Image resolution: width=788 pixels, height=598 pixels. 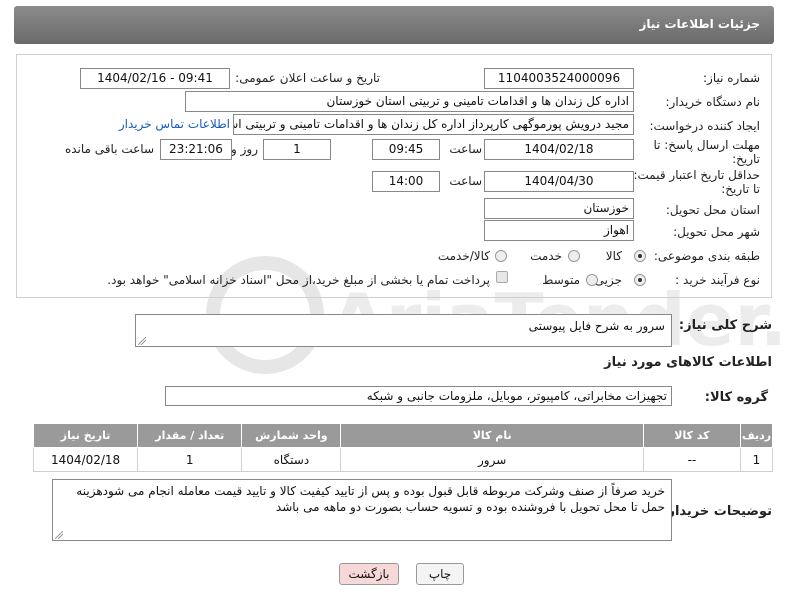 I want to click on cell-unit: دستگاه, so click(x=291, y=459).